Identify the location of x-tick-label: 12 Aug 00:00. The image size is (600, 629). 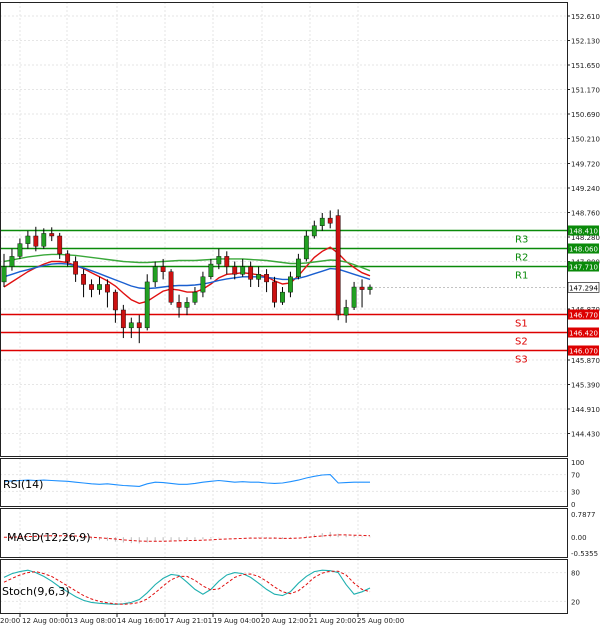
(45, 621).